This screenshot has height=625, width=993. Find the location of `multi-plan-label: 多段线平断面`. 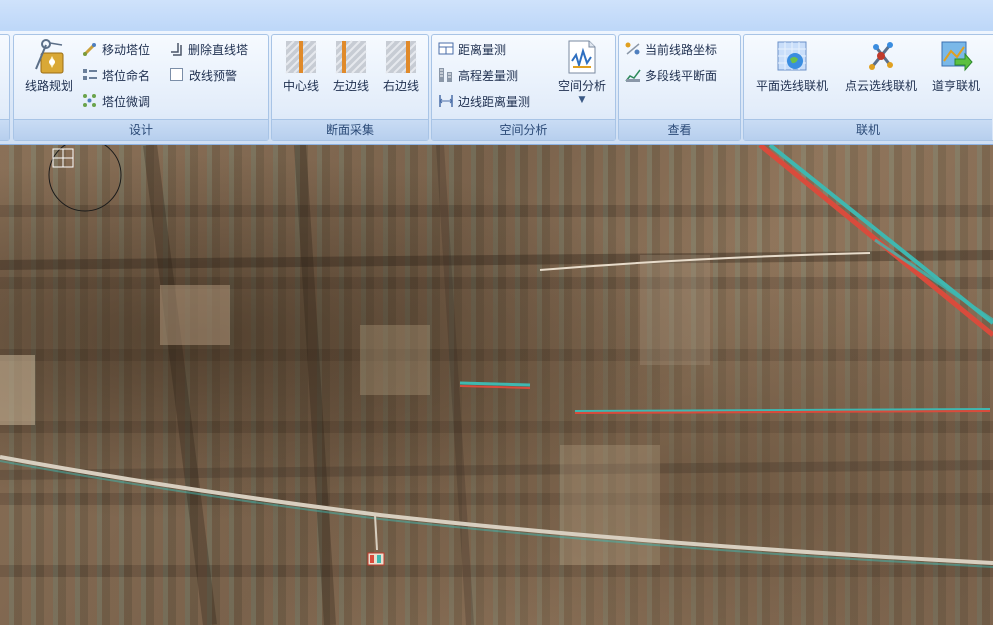

multi-plan-label: 多段线平断面 is located at coordinates (681, 76).